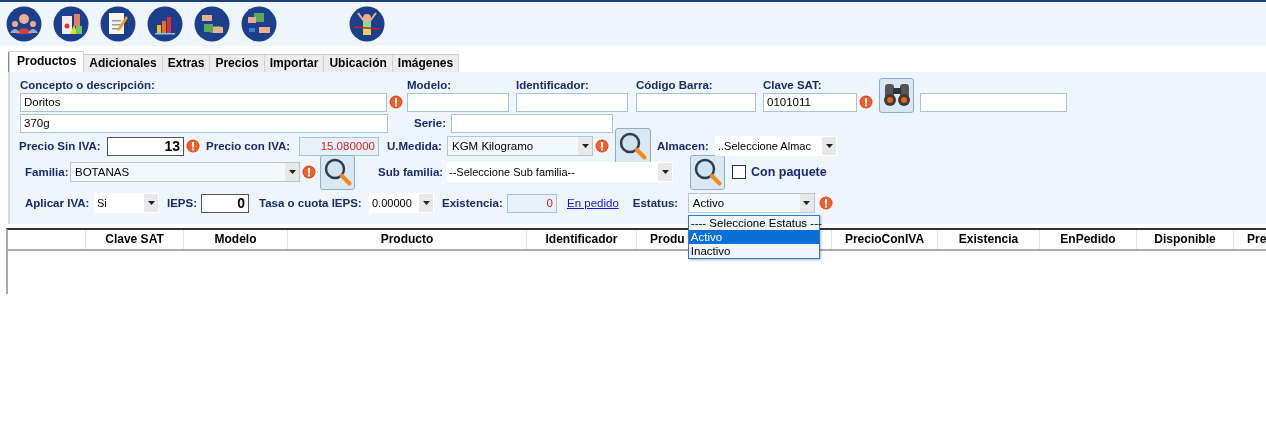 The width and height of the screenshot is (1266, 440). Describe the element at coordinates (311, 203) in the screenshot. I see `field-label: Tasa o cuota IEPS:` at that location.